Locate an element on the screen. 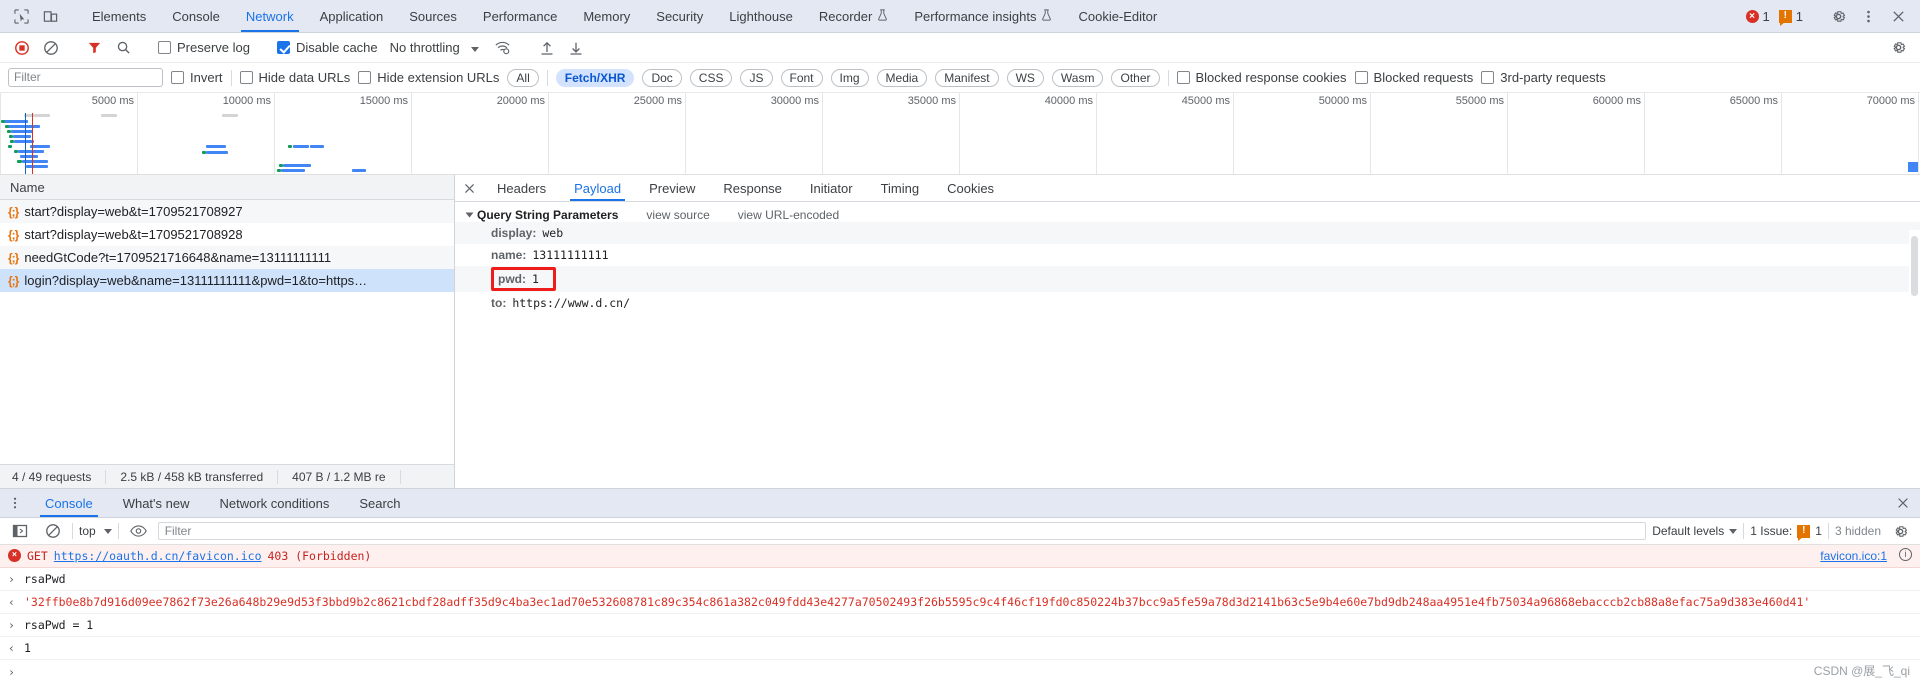 This screenshot has height=684, width=1920. throttling-dropdown: No throttling is located at coordinates (435, 47).